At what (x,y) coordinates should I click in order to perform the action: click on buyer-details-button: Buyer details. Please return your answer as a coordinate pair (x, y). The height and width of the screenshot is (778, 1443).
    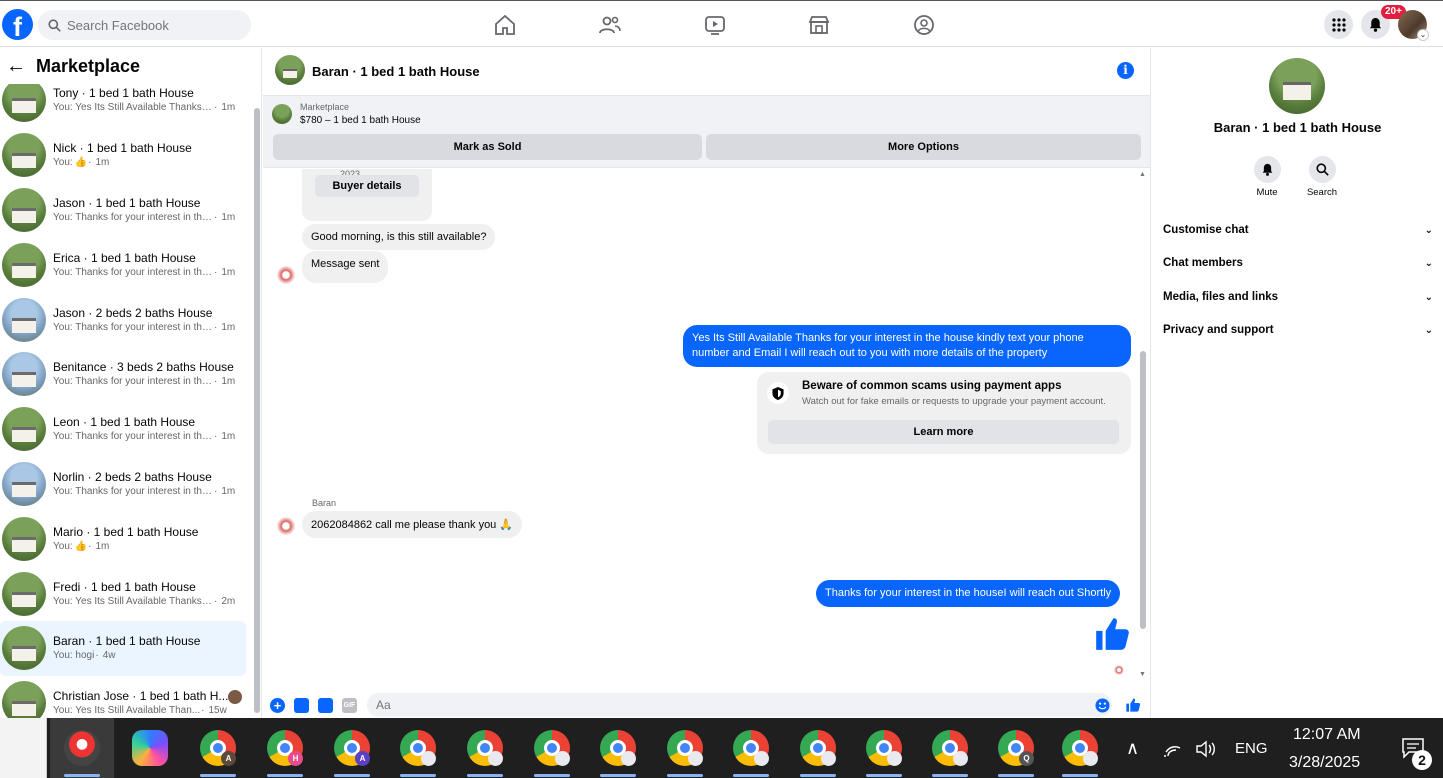
    Looking at the image, I should click on (367, 186).